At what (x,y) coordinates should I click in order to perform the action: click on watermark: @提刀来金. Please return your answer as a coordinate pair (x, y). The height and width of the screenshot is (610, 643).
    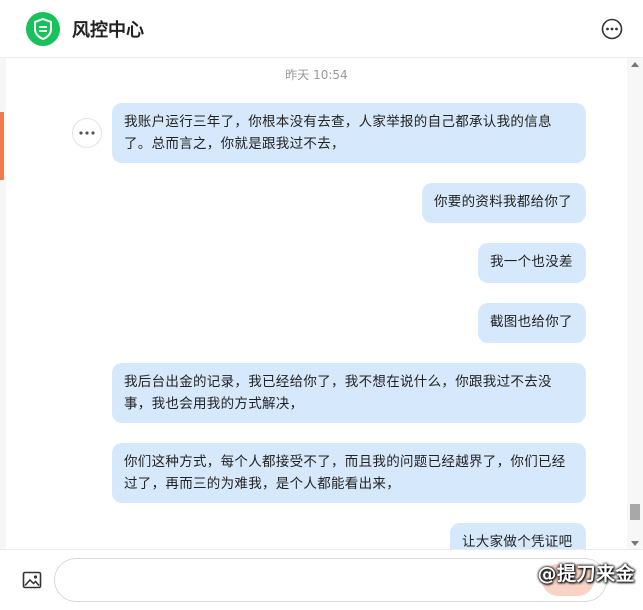
    Looking at the image, I should click on (586, 574).